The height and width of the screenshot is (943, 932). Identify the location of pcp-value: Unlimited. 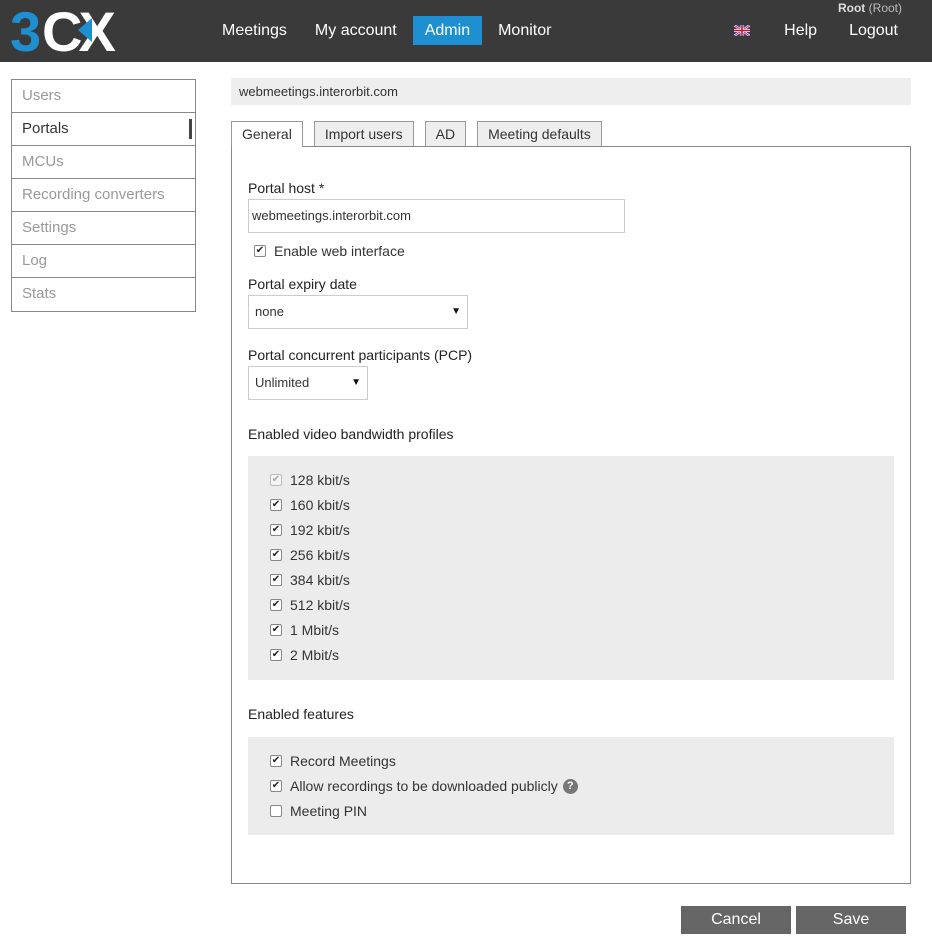
(282, 382).